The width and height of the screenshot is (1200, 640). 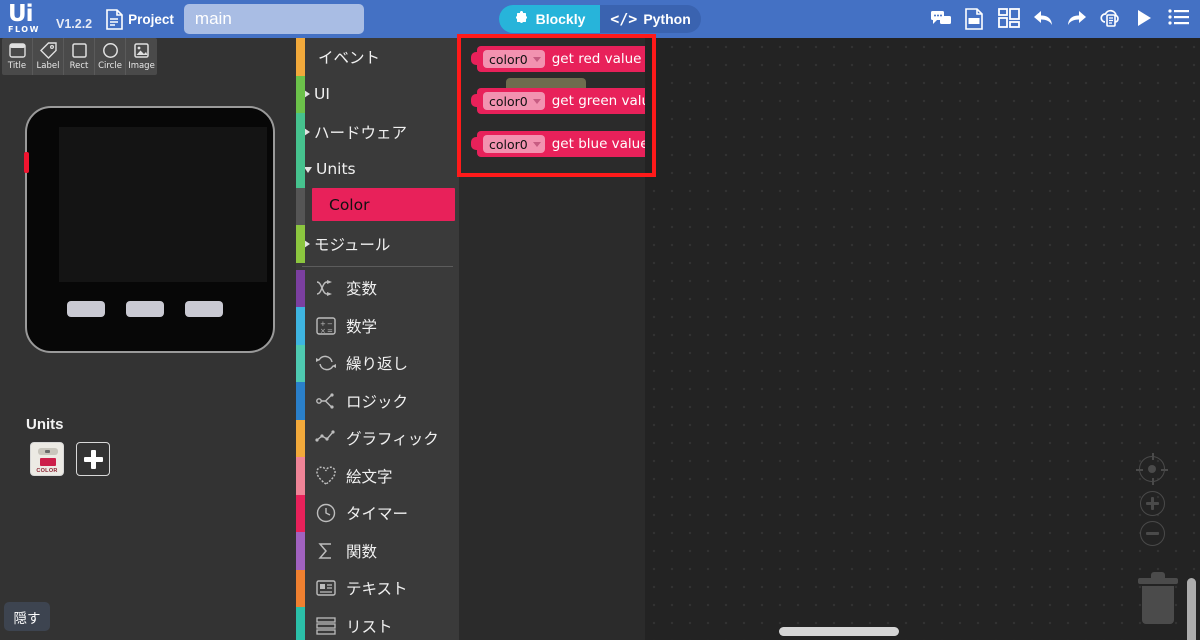 What do you see at coordinates (1139, 469) in the screenshot?
I see `target-tick-left` at bounding box center [1139, 469].